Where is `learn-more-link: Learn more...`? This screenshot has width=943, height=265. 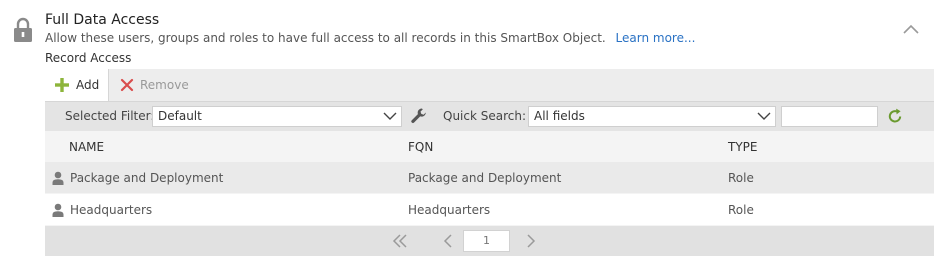
learn-more-link: Learn more... is located at coordinates (656, 38).